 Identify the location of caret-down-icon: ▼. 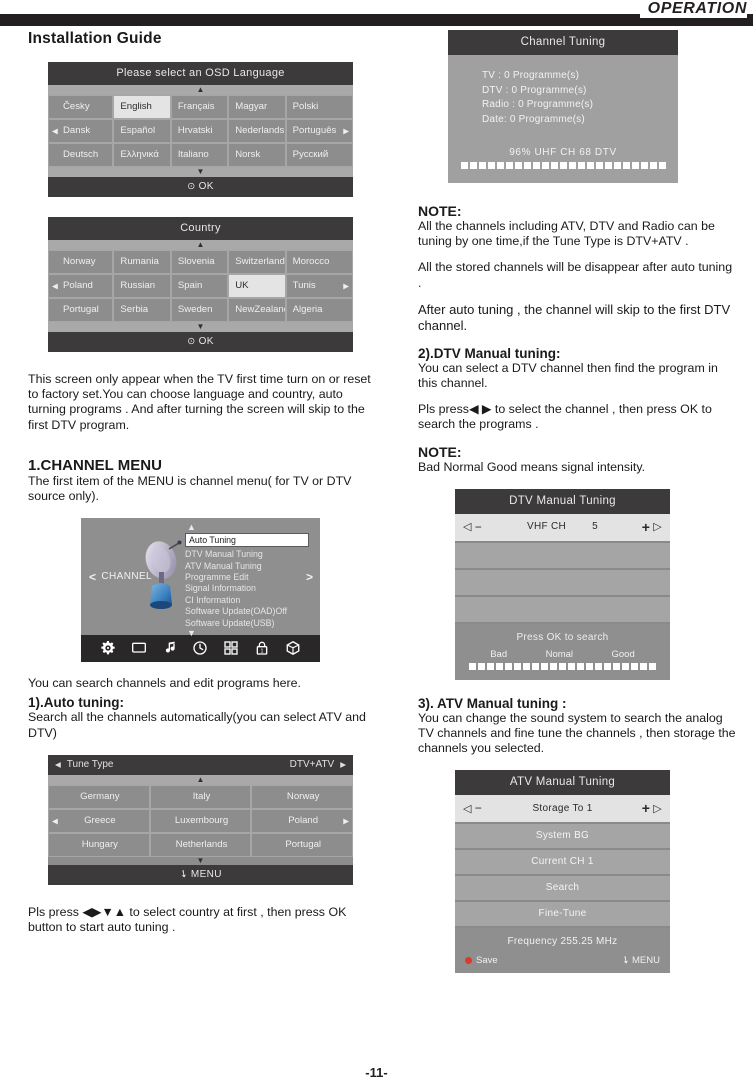
(247, 633).